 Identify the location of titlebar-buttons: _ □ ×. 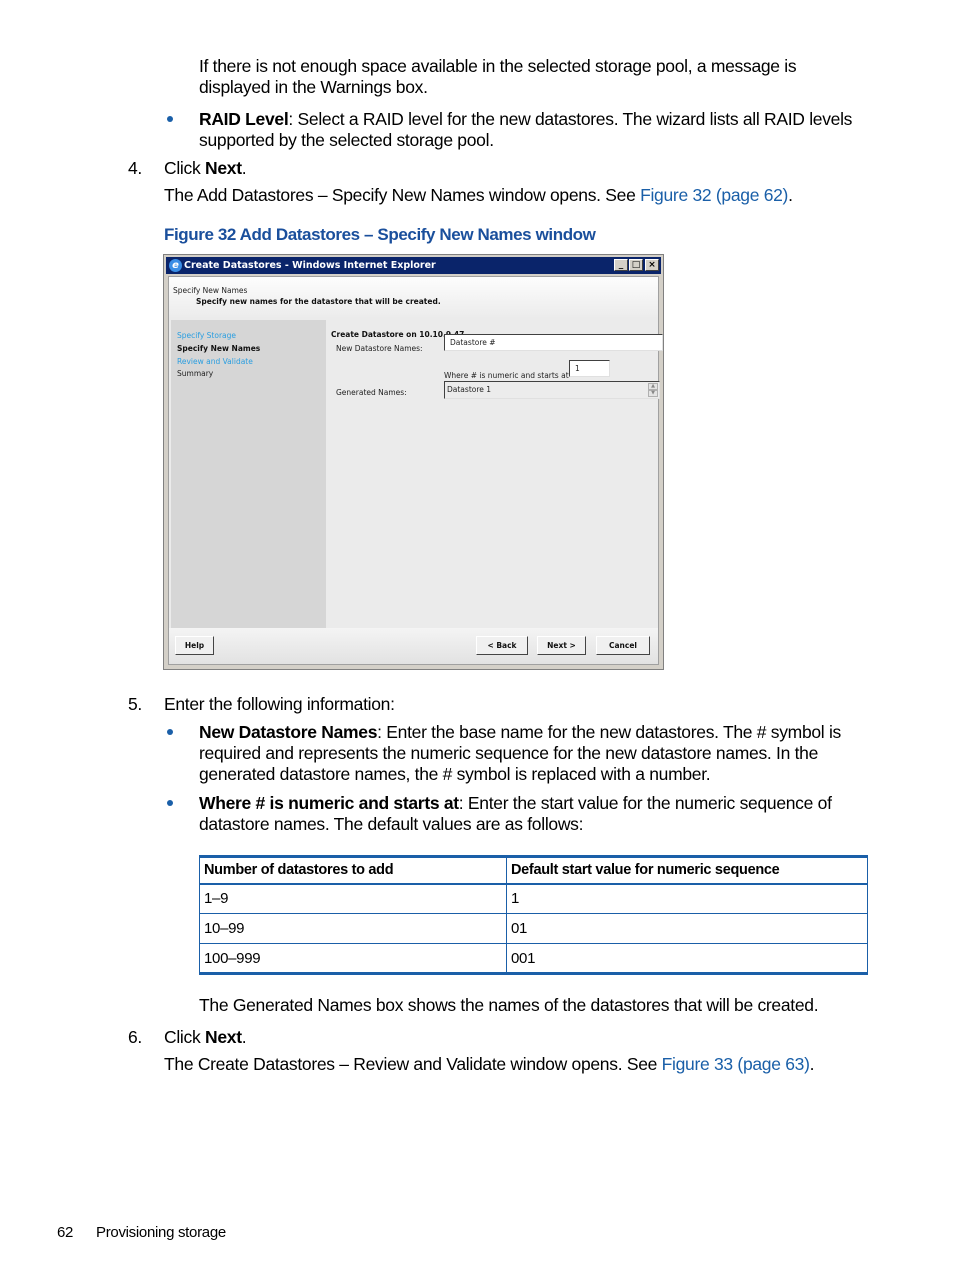
(636, 265).